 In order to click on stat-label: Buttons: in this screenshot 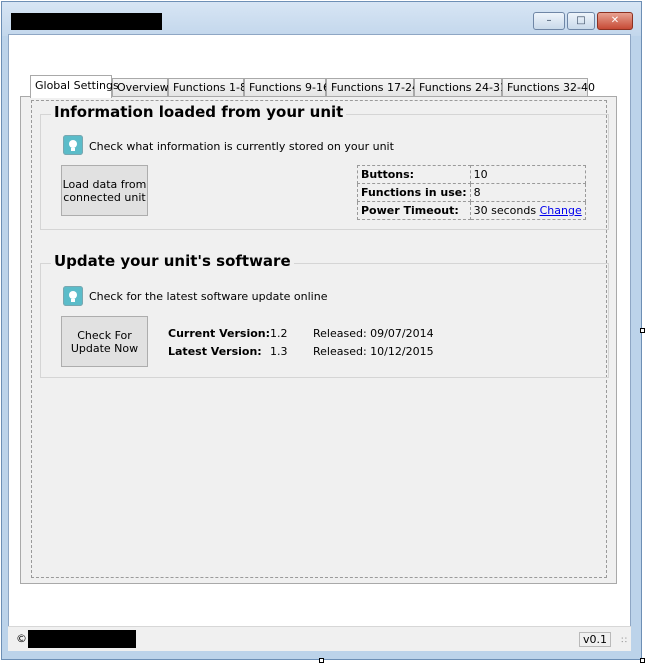, I will do `click(414, 174)`.